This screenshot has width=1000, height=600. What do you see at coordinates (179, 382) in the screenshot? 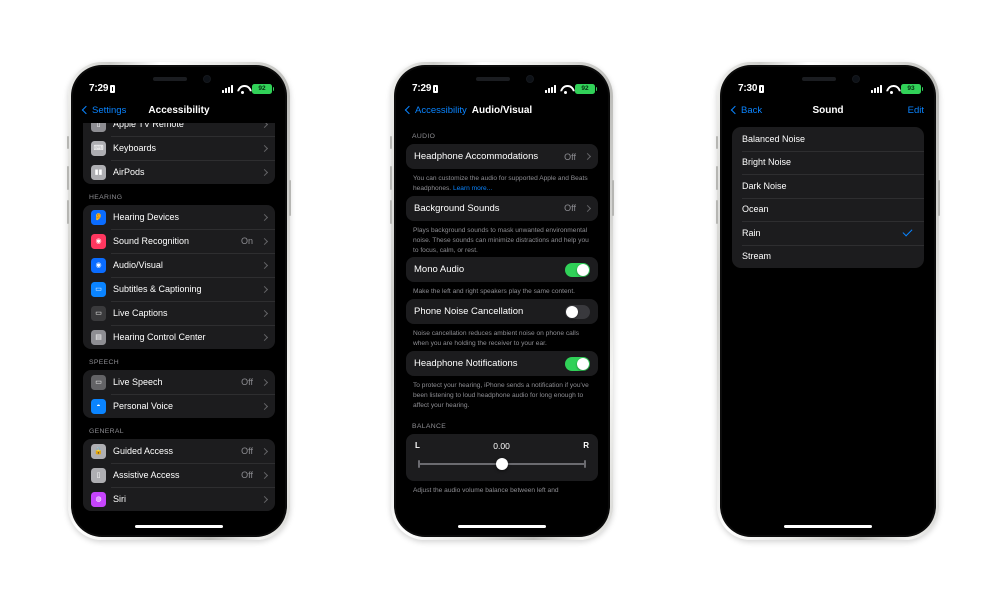
I see `settings-row-live-speech: ▭ Live Speech Off` at bounding box center [179, 382].